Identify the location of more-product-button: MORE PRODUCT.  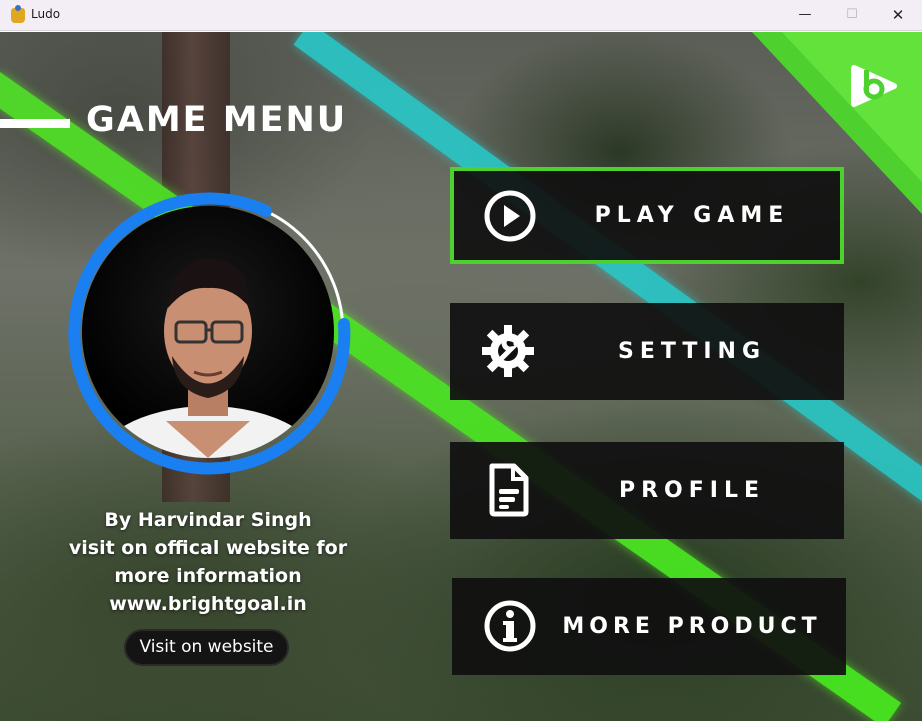
(649, 626).